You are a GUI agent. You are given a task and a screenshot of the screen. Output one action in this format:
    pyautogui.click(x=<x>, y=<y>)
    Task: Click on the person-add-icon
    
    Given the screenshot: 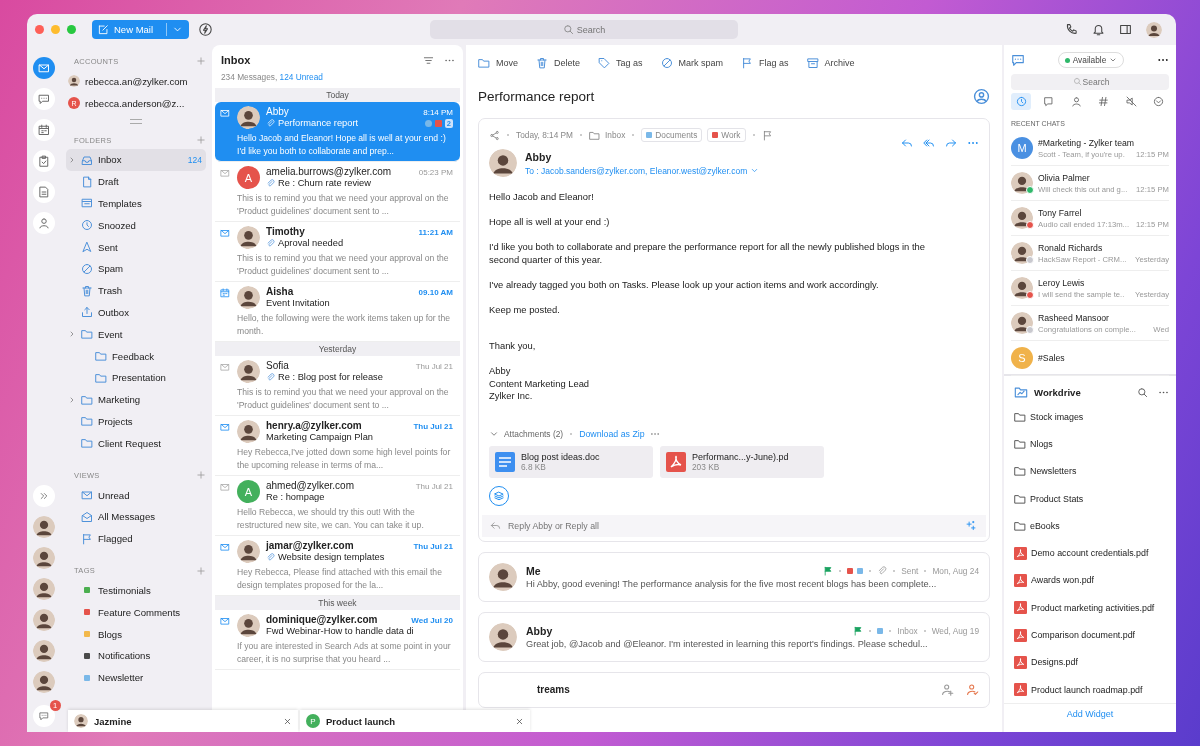 What is the action you would take?
    pyautogui.click(x=947, y=689)
    